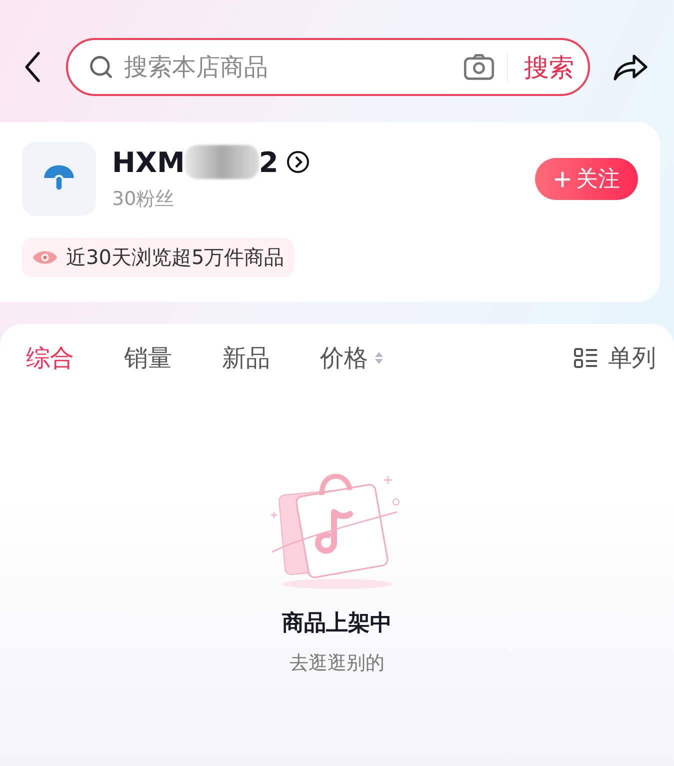 This screenshot has height=766, width=674. Describe the element at coordinates (379, 358) in the screenshot. I see `sort-icon` at that location.